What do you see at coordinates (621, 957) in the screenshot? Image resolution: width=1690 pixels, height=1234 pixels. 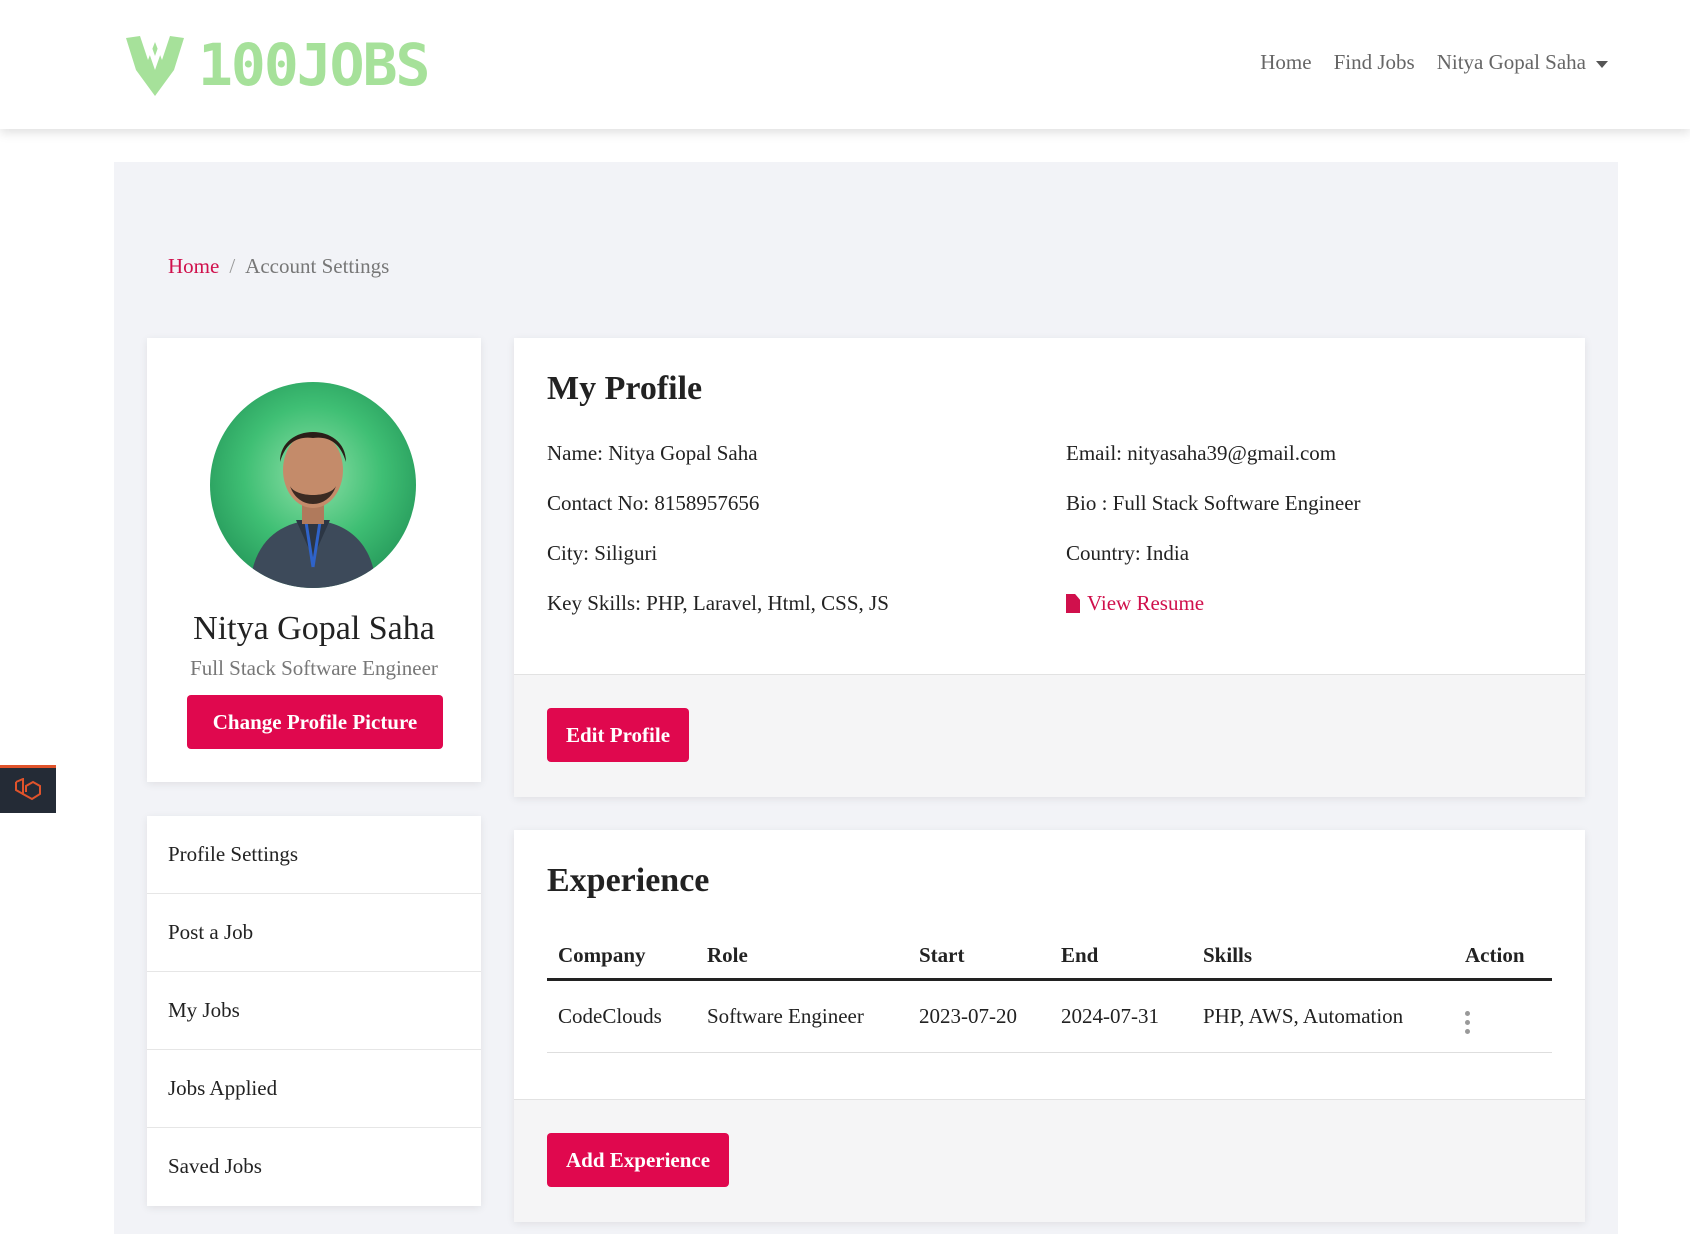 I see `col-company: Company` at bounding box center [621, 957].